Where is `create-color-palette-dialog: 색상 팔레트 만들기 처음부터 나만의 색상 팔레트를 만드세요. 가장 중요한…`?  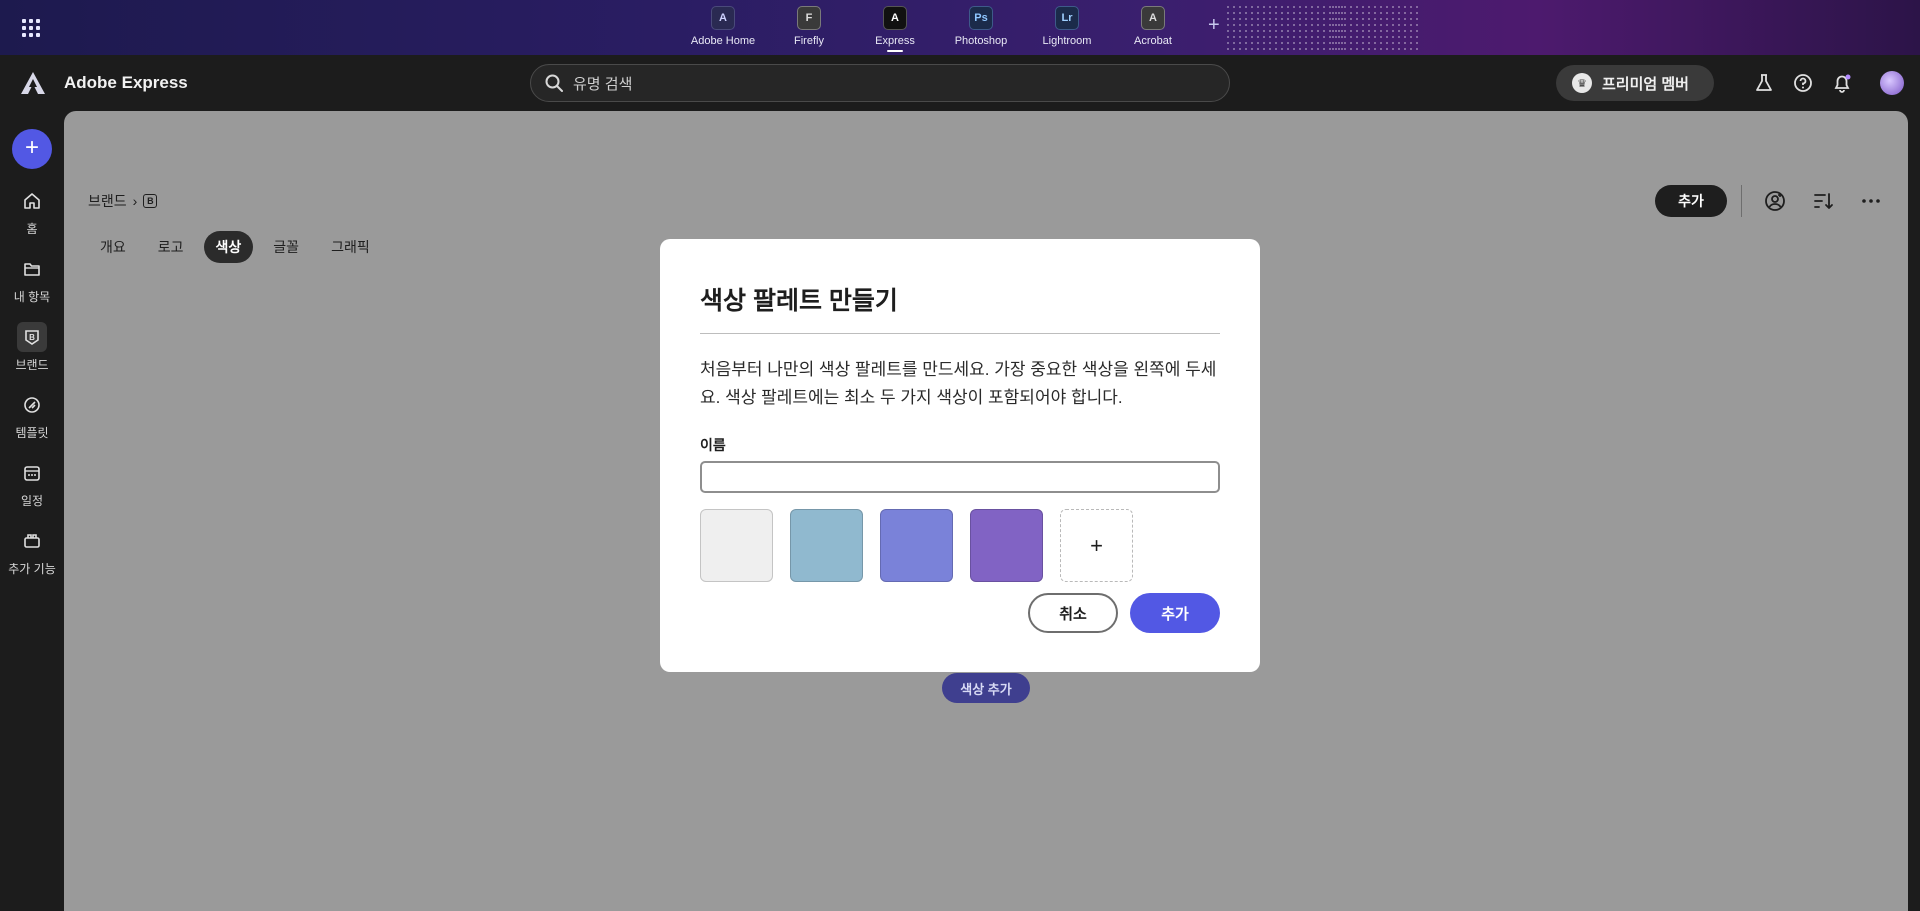
create-color-palette-dialog: 색상 팔레트 만들기 처음부터 나만의 색상 팔레트를 만드세요. 가장 중요한… is located at coordinates (960, 455).